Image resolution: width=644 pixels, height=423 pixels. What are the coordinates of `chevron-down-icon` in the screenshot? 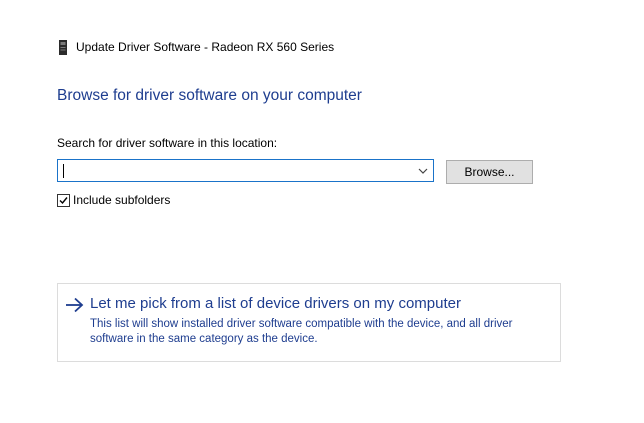 It's located at (423, 171).